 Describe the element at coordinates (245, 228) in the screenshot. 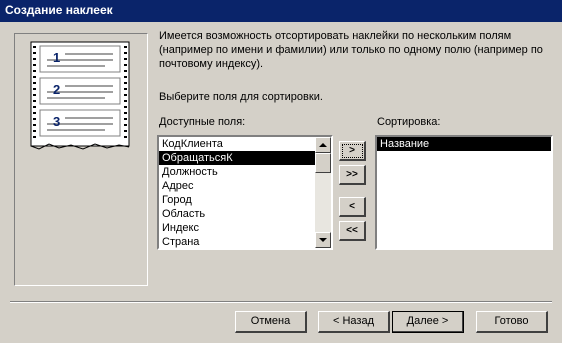

I see `list-item: Индекс` at that location.